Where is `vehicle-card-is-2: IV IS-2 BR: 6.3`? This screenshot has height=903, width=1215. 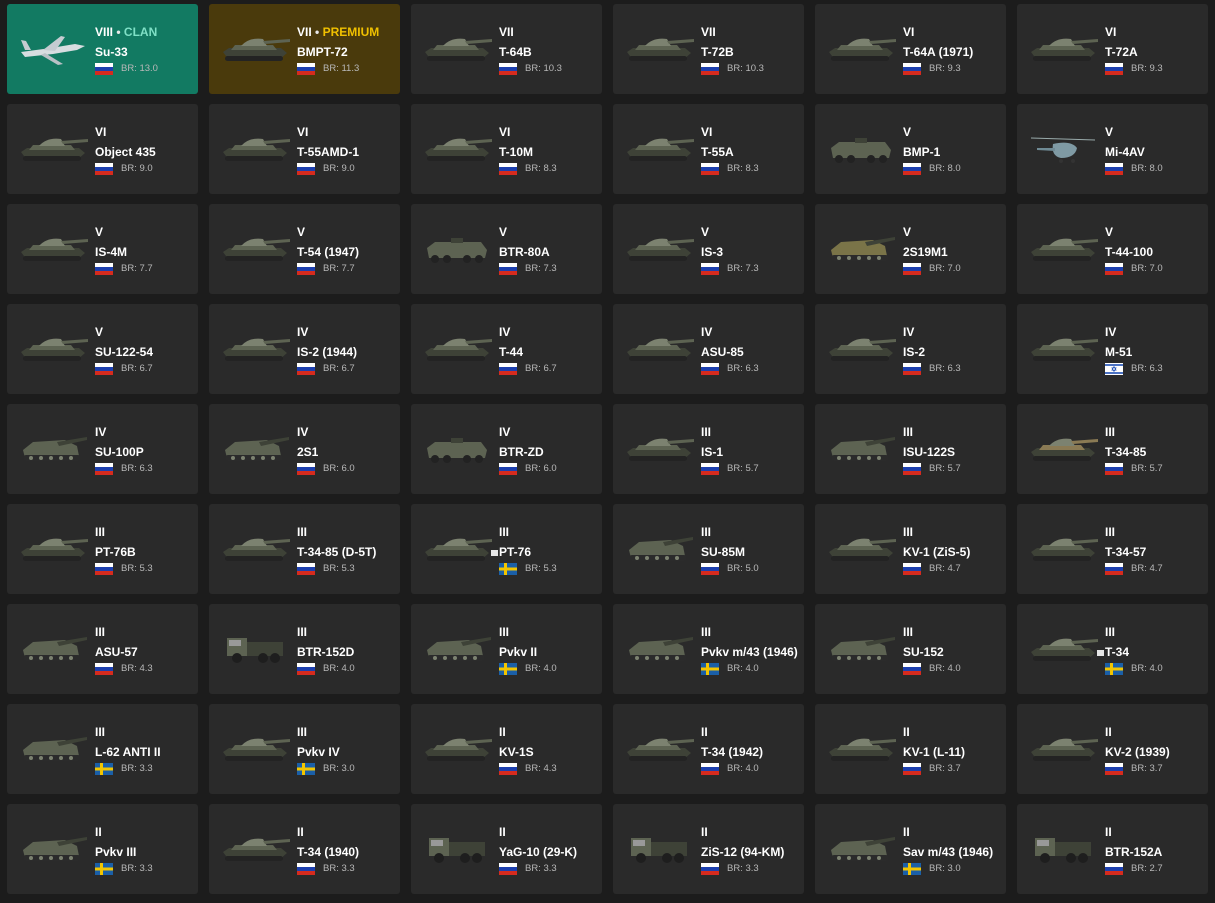
vehicle-card-is-2: IV IS-2 BR: 6.3 is located at coordinates (910, 349).